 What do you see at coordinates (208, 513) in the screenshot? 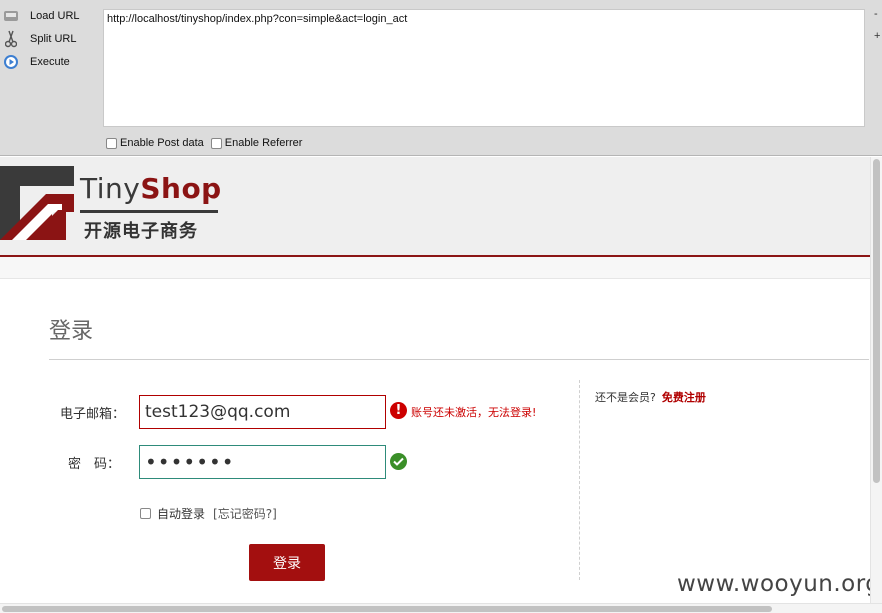
I see `remember-row: 自动登录 [忘记密码?]` at bounding box center [208, 513].